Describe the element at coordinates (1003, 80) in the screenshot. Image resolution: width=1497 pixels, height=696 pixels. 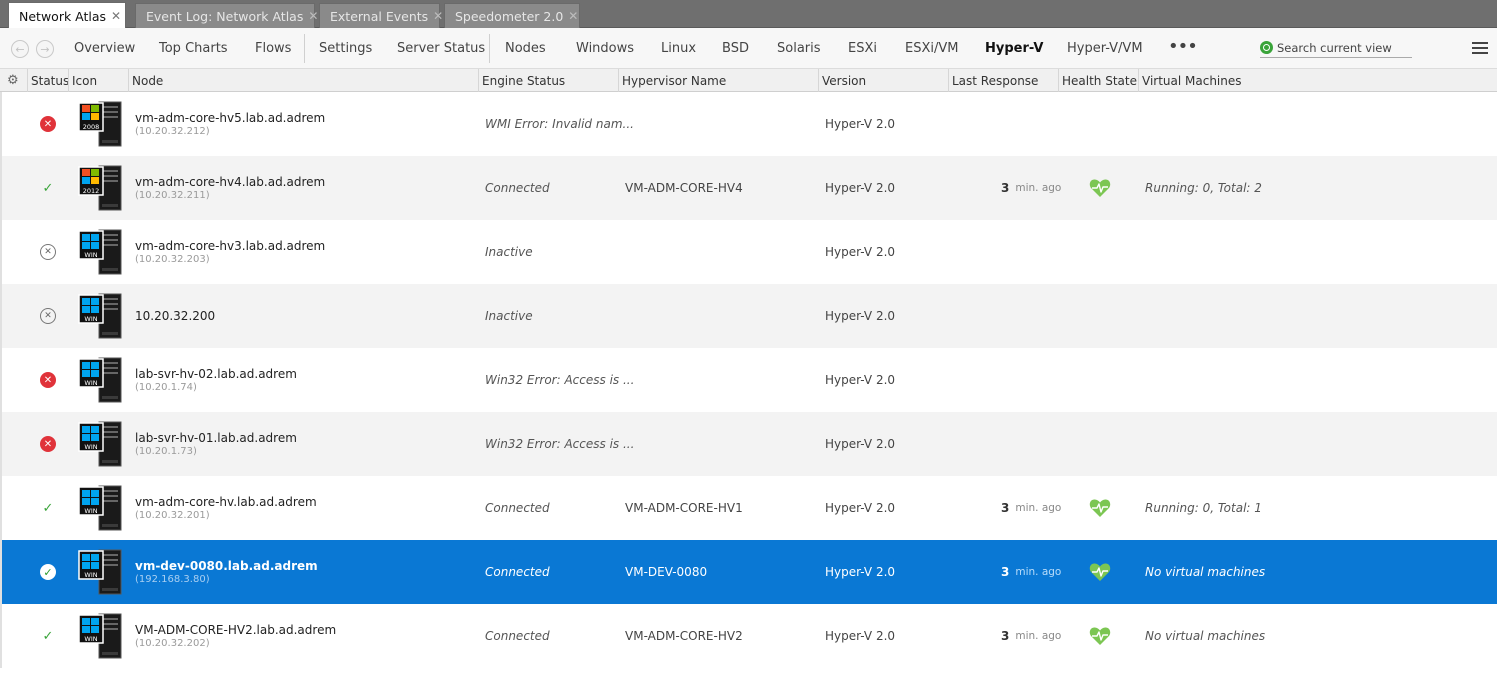
I see `col-last-response: Last Response` at that location.